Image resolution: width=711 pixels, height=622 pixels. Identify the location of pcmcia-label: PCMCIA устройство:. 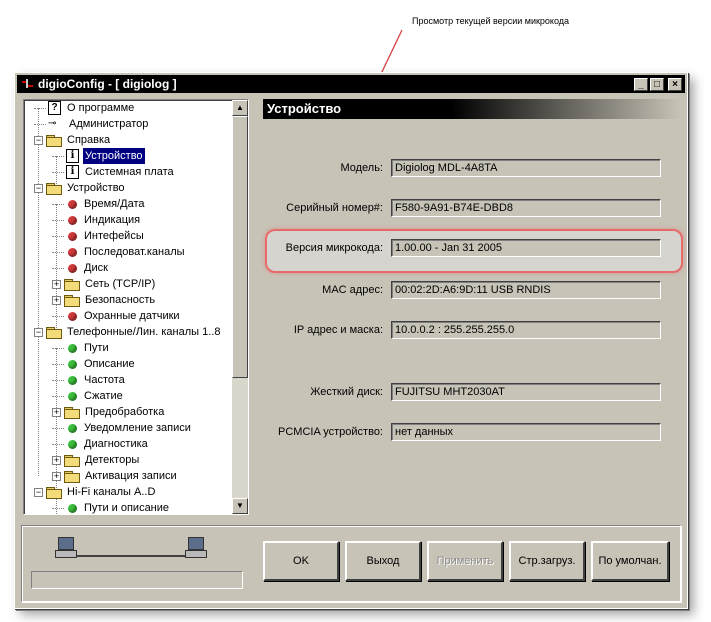
(330, 432).